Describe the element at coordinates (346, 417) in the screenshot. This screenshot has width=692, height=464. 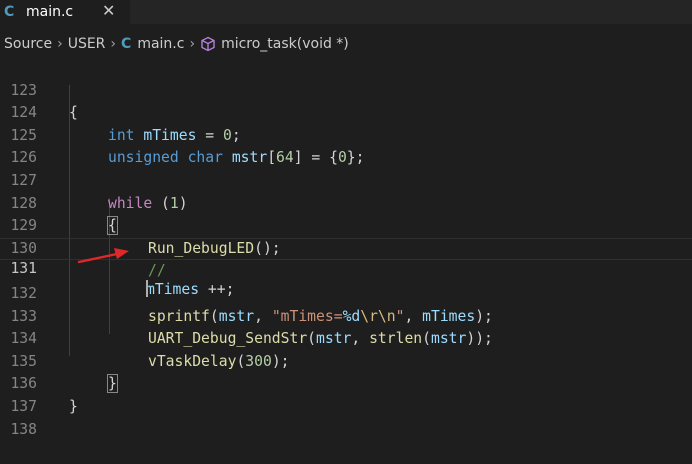
I see `code-line: 138` at that location.